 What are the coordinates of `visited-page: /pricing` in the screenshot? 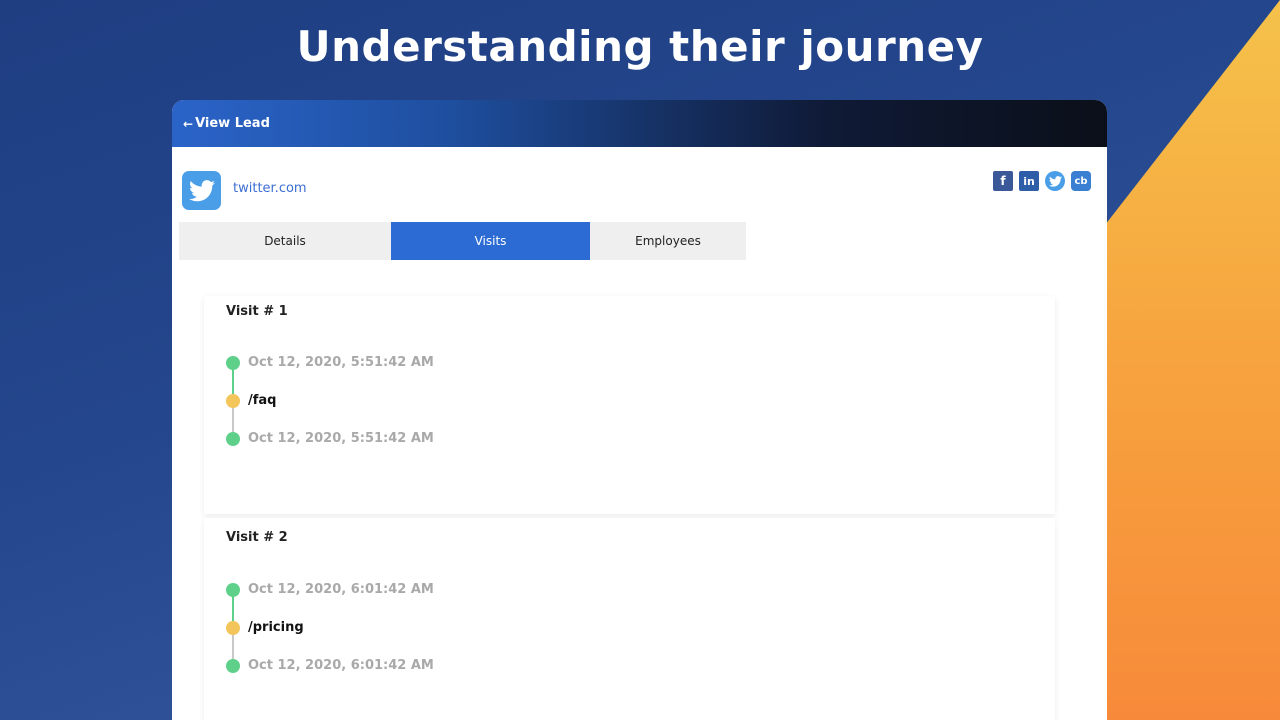 It's located at (276, 627).